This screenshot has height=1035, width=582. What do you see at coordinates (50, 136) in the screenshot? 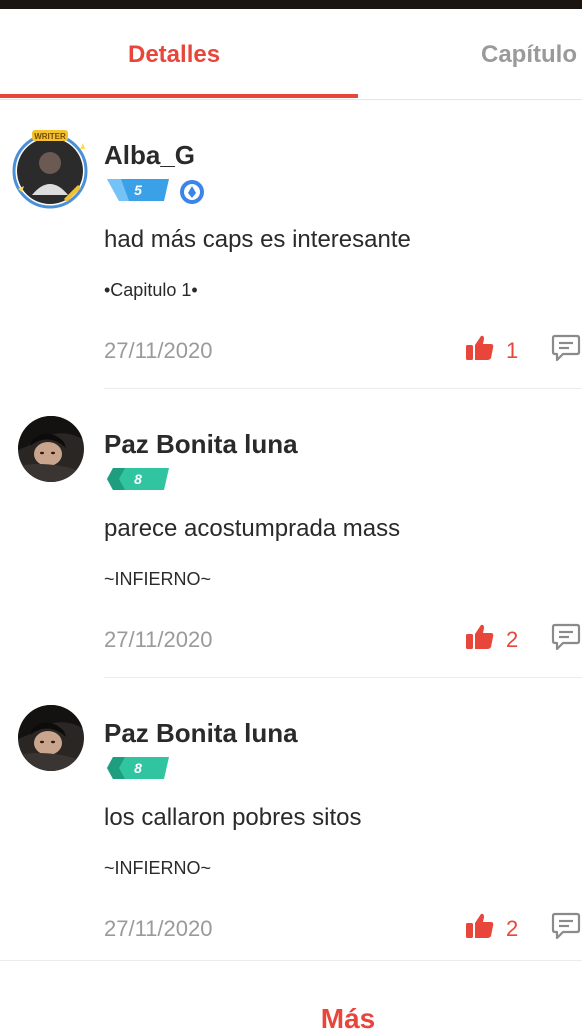
I see `svg-text: WRITER` at bounding box center [50, 136].